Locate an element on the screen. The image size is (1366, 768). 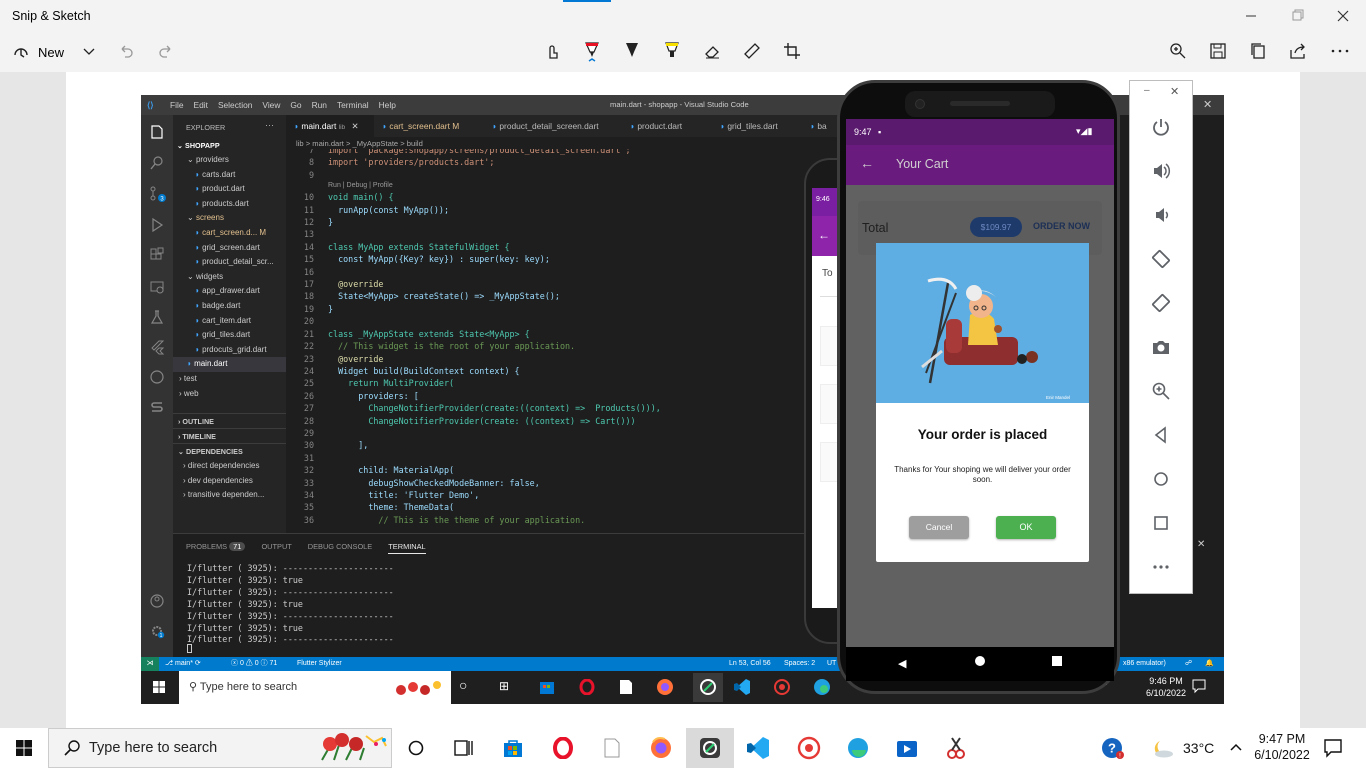
device-status: x86 emulator) is located at coordinates (1144, 664).